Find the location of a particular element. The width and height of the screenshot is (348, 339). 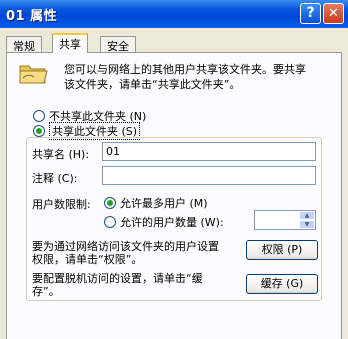

close-button: ✕ is located at coordinates (333, 13).